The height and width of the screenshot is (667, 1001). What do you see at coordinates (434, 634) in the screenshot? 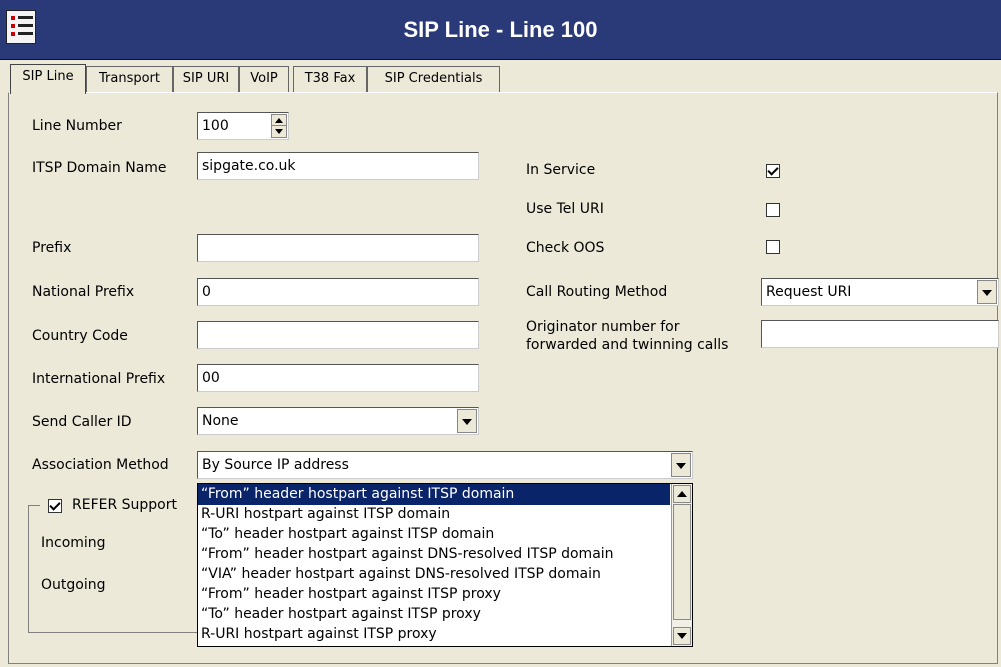
I see `list-item: R-URI hostpart against ITSP proxy` at bounding box center [434, 634].